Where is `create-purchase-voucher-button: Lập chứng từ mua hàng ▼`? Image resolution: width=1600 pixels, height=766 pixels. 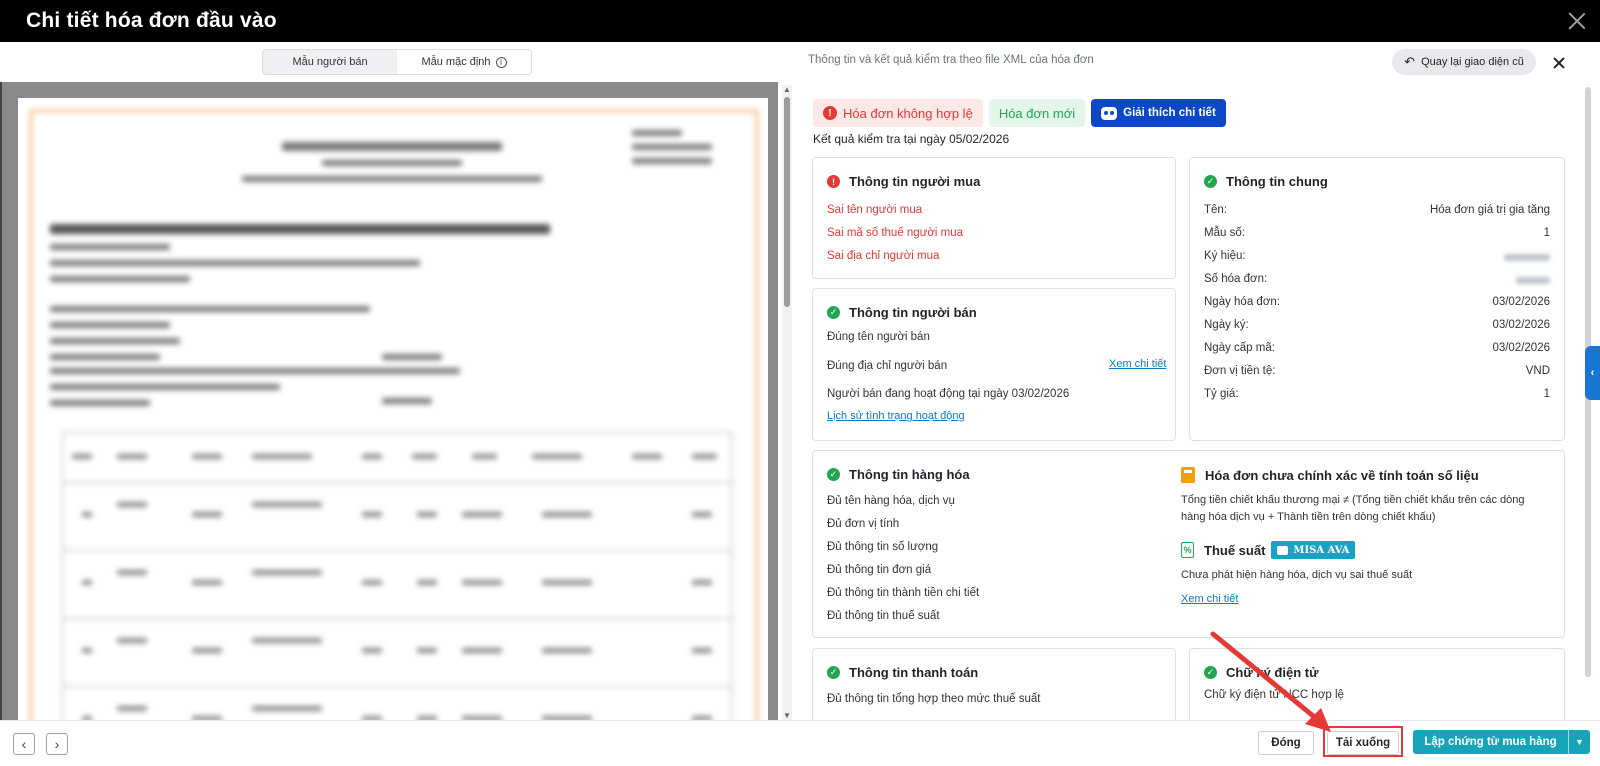 create-purchase-voucher-button: Lập chứng từ mua hàng ▼ is located at coordinates (1501, 742).